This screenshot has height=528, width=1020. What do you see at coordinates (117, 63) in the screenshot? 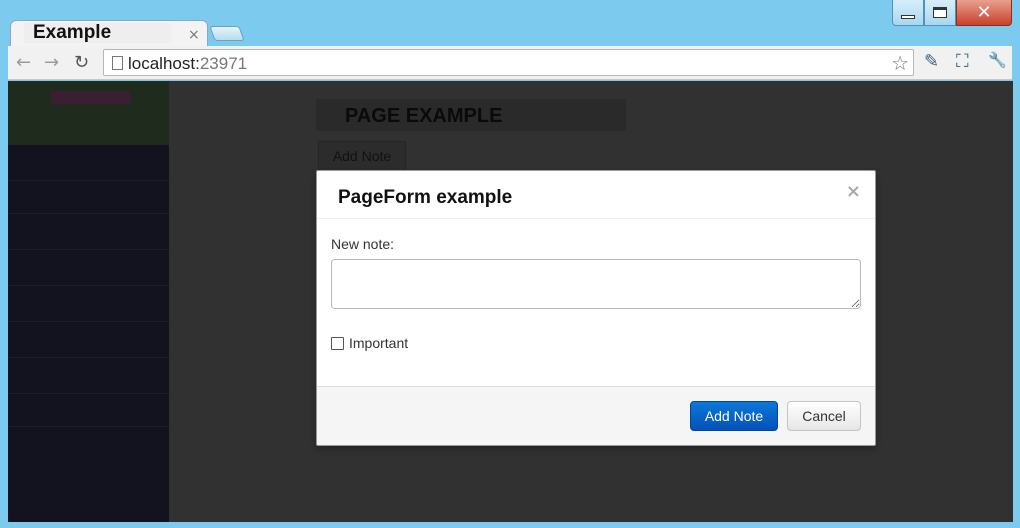
I see `page-icon` at bounding box center [117, 63].